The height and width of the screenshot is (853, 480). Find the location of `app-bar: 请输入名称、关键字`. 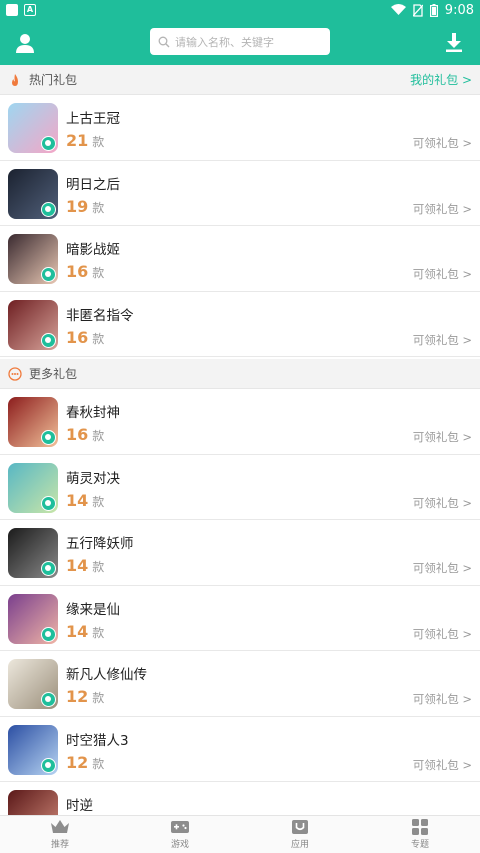

app-bar: 请输入名称、关键字 is located at coordinates (240, 42).